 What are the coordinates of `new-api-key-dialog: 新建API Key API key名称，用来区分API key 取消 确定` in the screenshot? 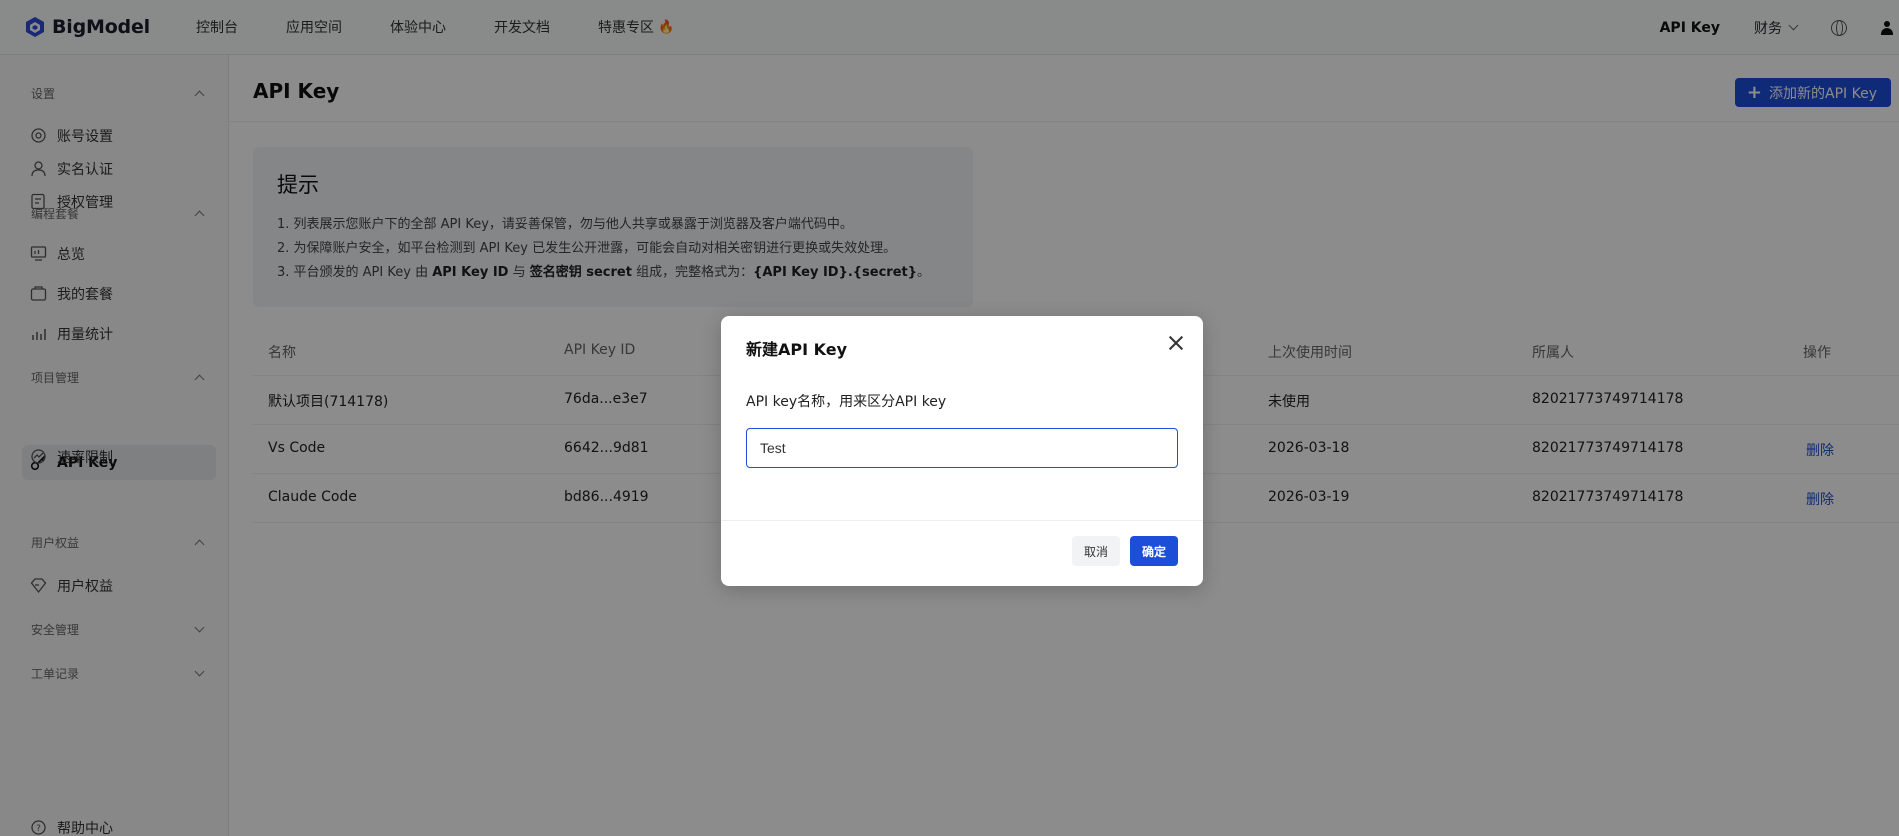 It's located at (962, 451).